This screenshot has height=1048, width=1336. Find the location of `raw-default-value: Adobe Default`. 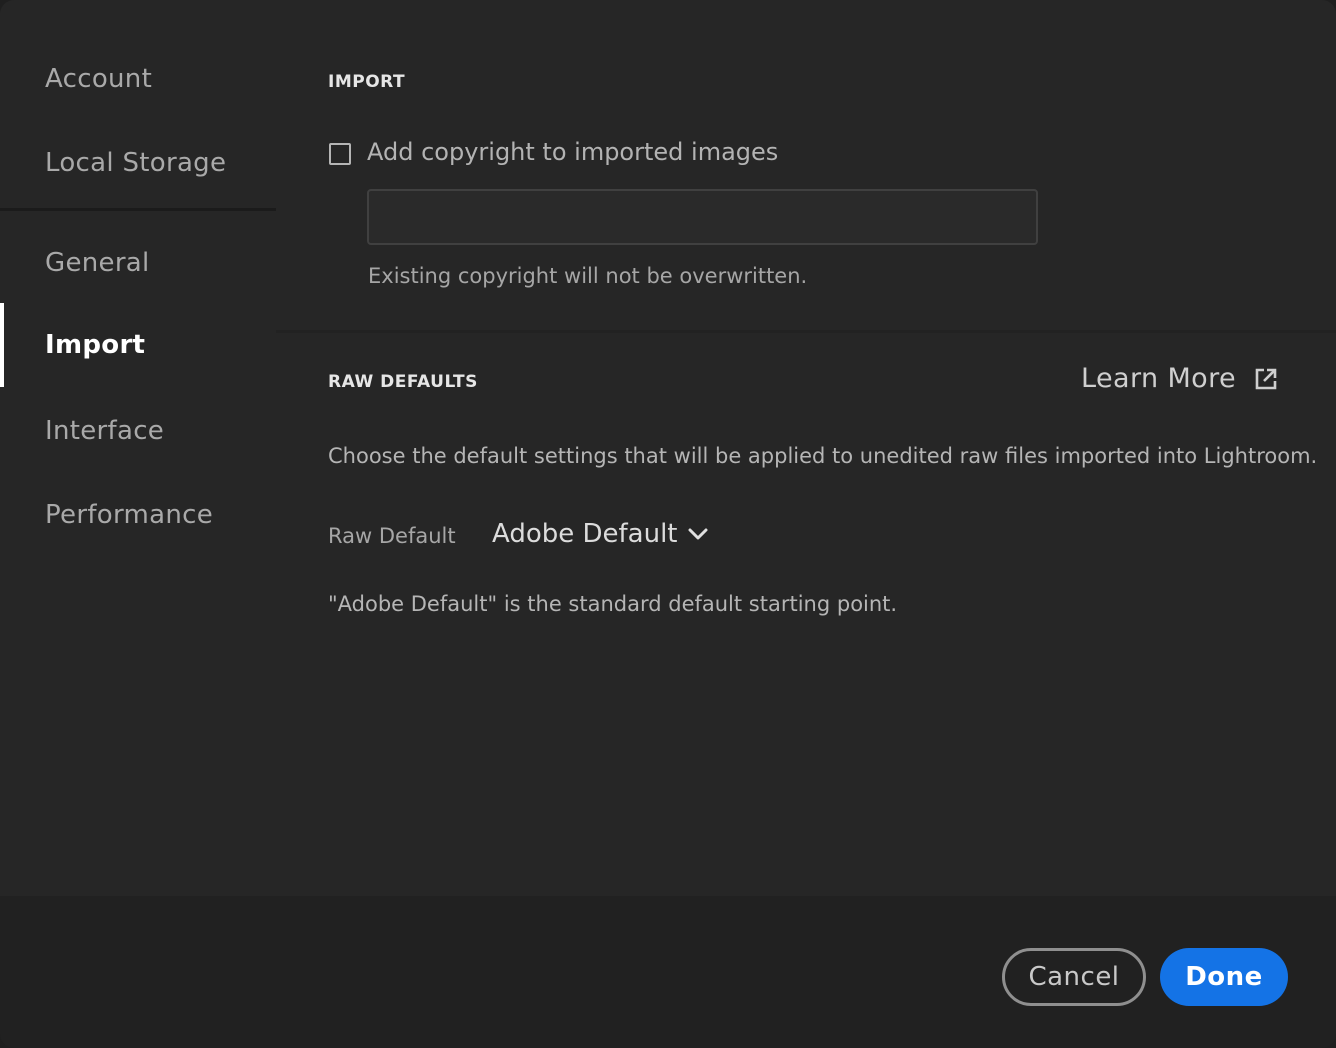

raw-default-value: Adobe Default is located at coordinates (585, 534).